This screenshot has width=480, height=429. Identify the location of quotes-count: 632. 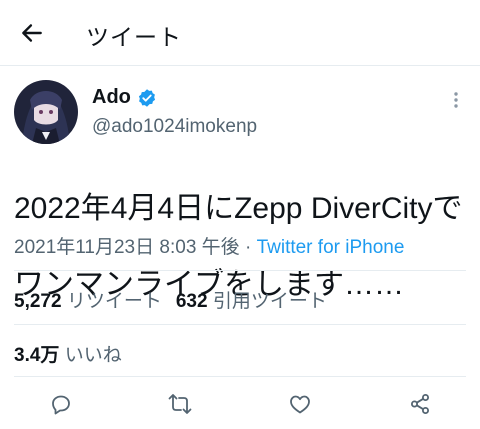
(191, 301).